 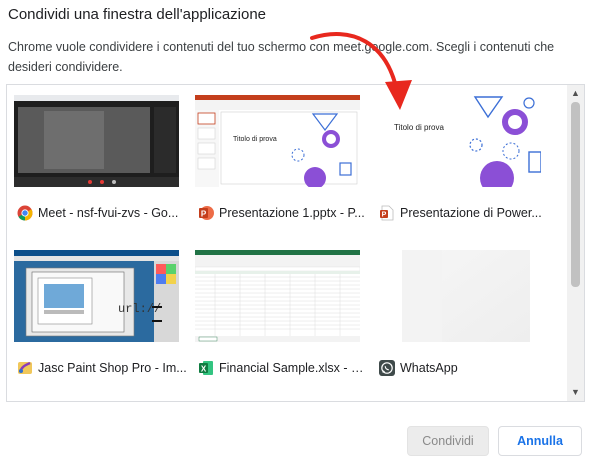 What do you see at coordinates (25, 368) in the screenshot?
I see `paint-shop-pro-icon` at bounding box center [25, 368].